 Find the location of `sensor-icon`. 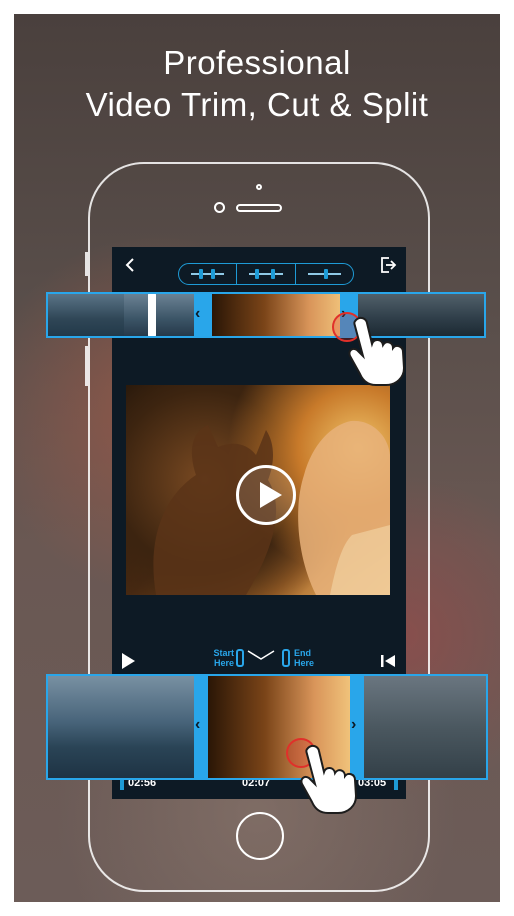

sensor-icon is located at coordinates (259, 187).